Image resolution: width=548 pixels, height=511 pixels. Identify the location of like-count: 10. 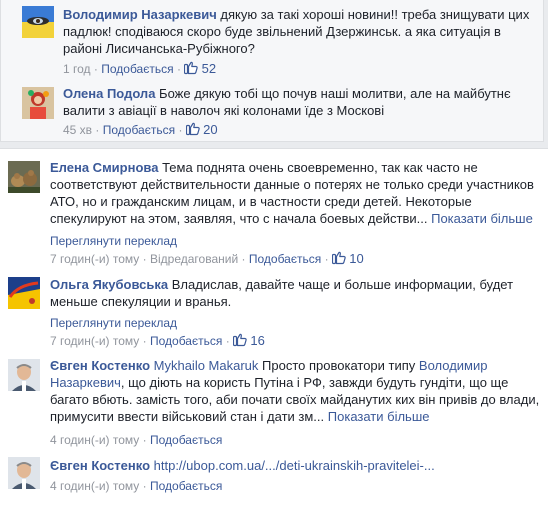
(348, 258).